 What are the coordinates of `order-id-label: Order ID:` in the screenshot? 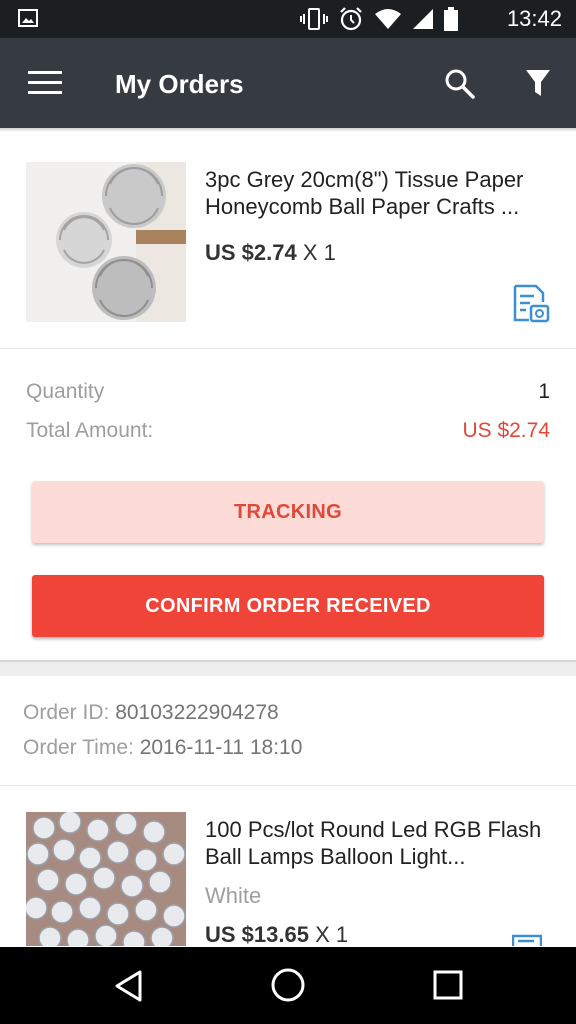 It's located at (66, 712).